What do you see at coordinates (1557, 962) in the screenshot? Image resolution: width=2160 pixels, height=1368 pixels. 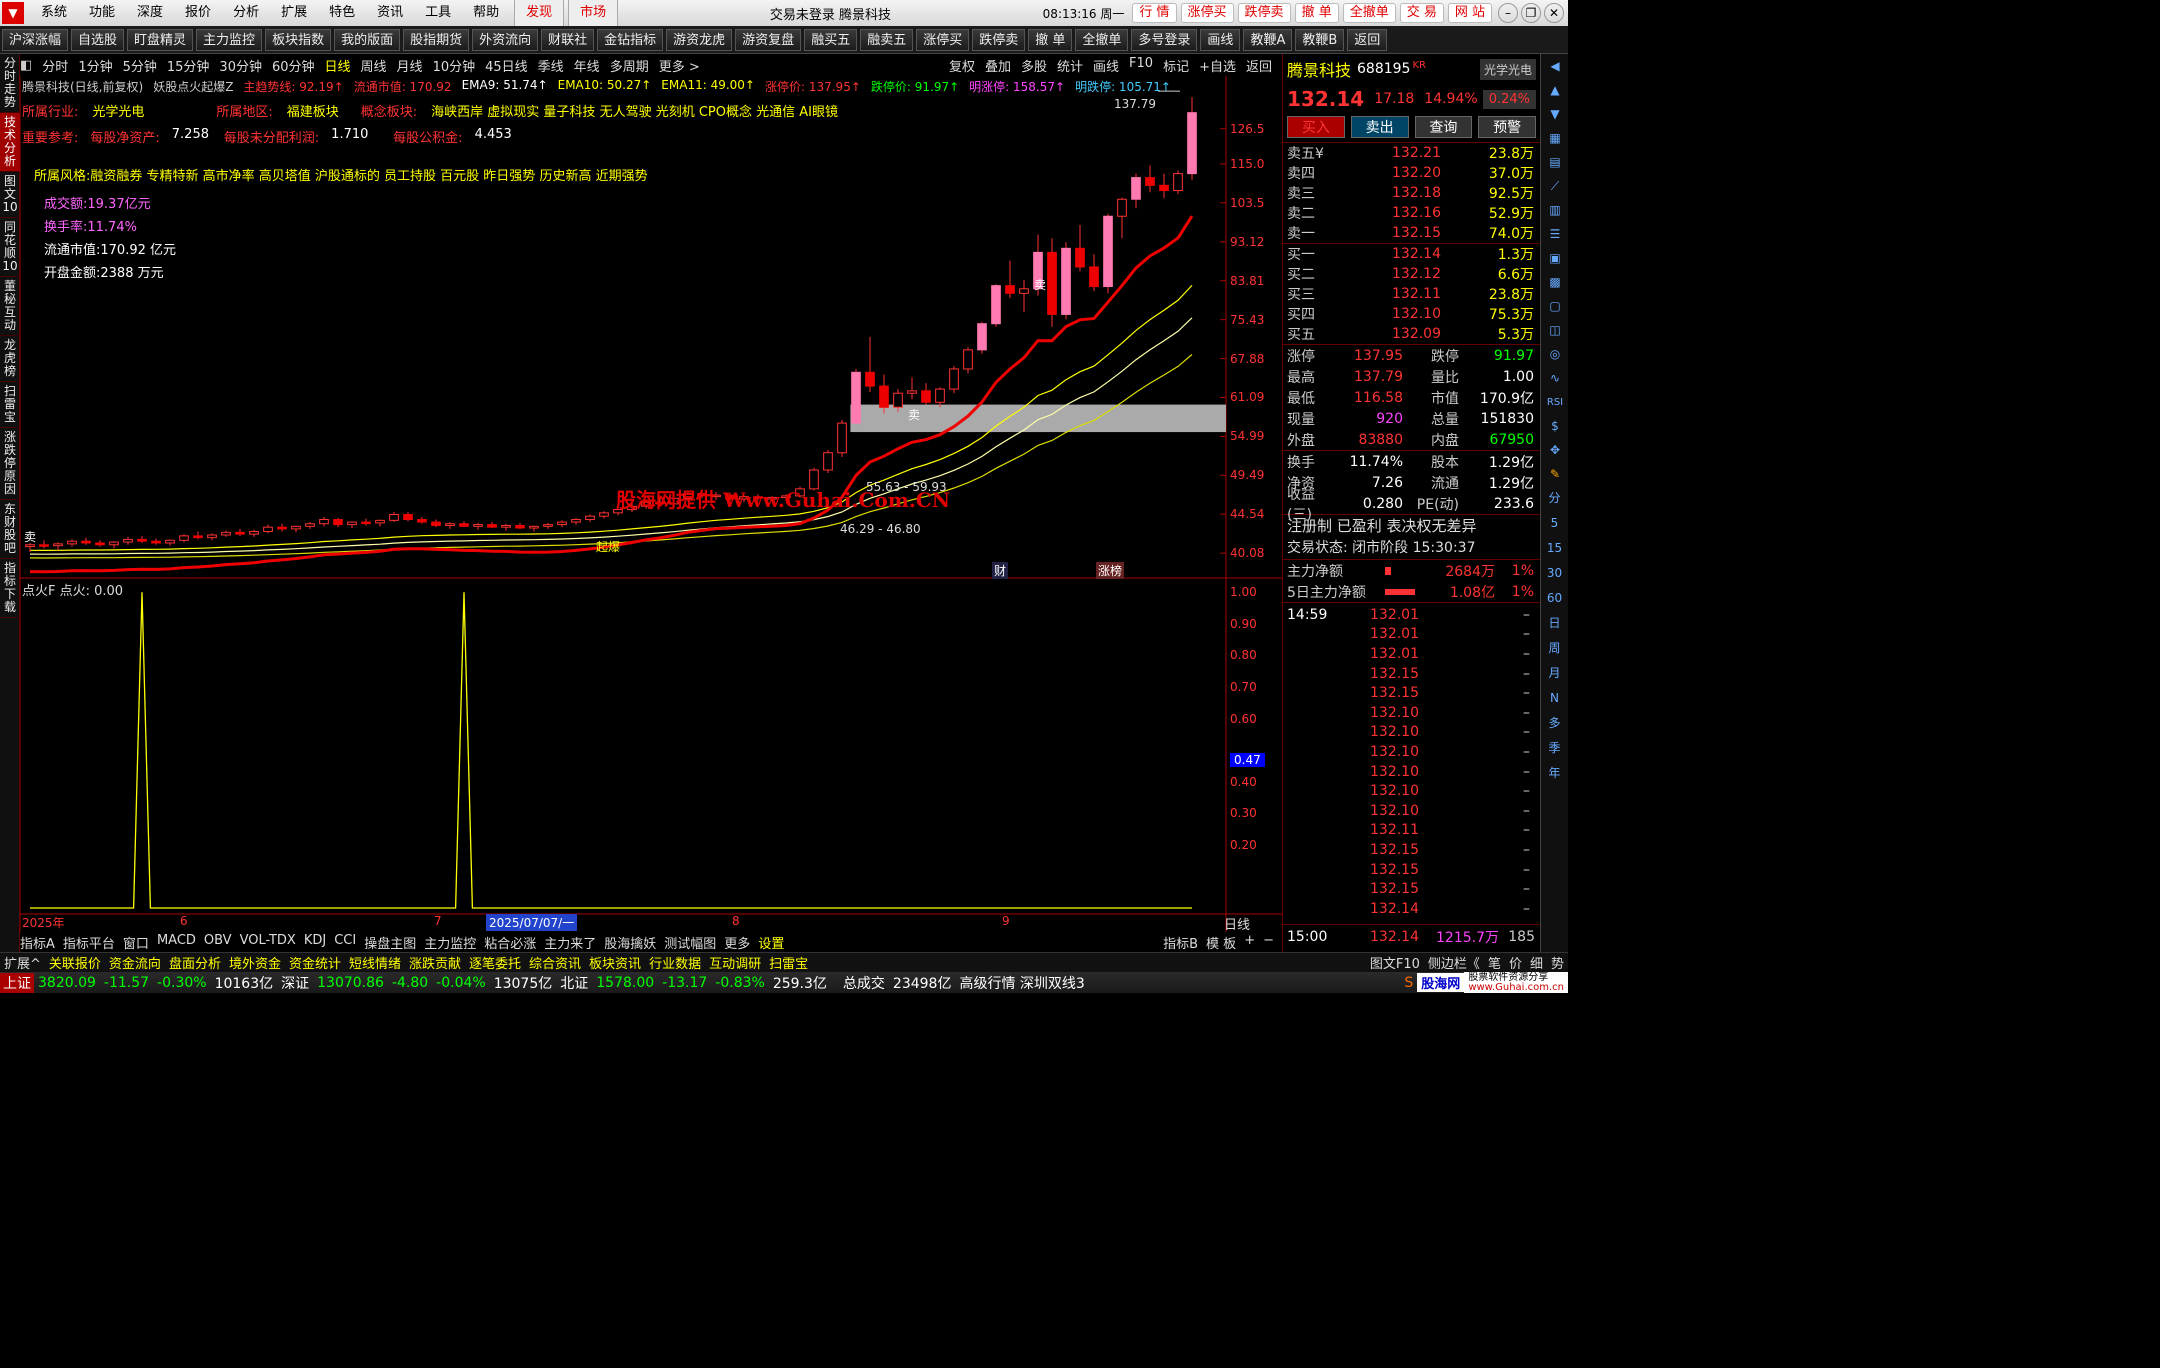 I see `info-right-tab: 势` at bounding box center [1557, 962].